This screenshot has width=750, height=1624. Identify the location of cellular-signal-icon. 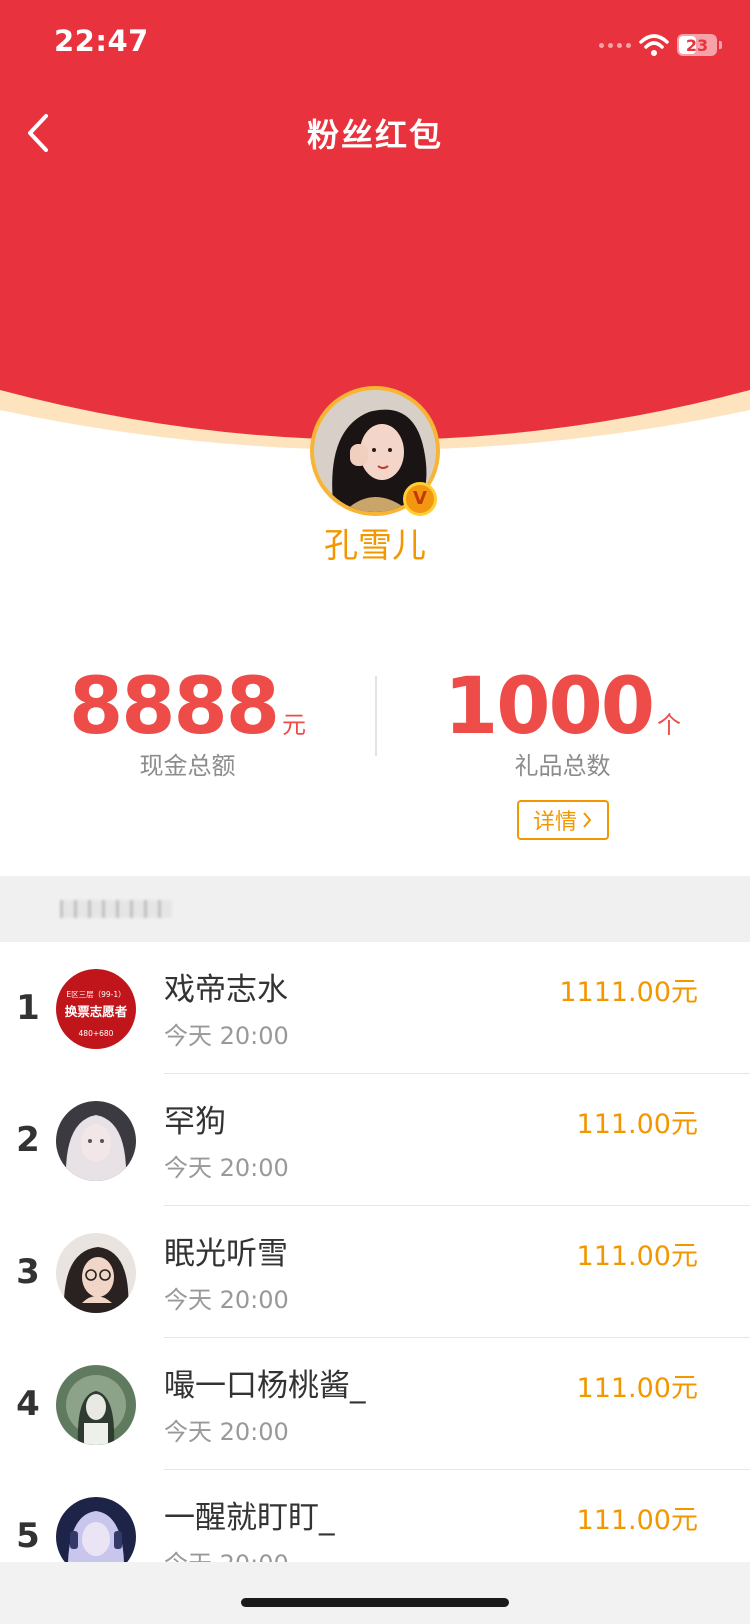
(615, 45).